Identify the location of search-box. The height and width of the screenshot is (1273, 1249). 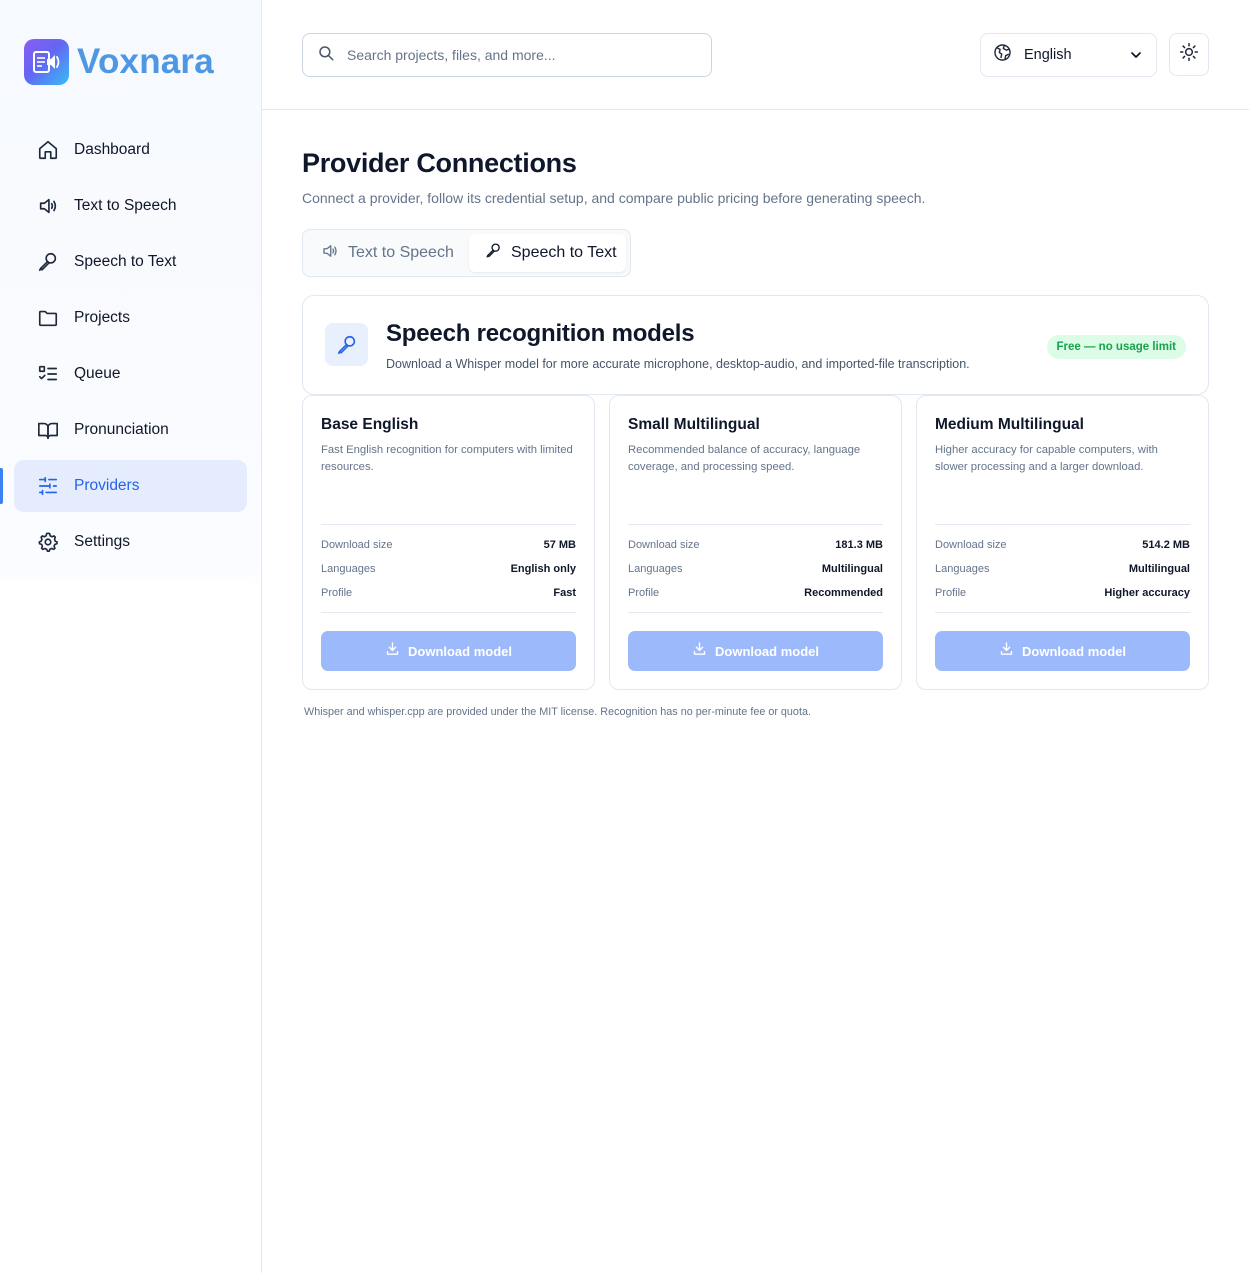
(507, 55).